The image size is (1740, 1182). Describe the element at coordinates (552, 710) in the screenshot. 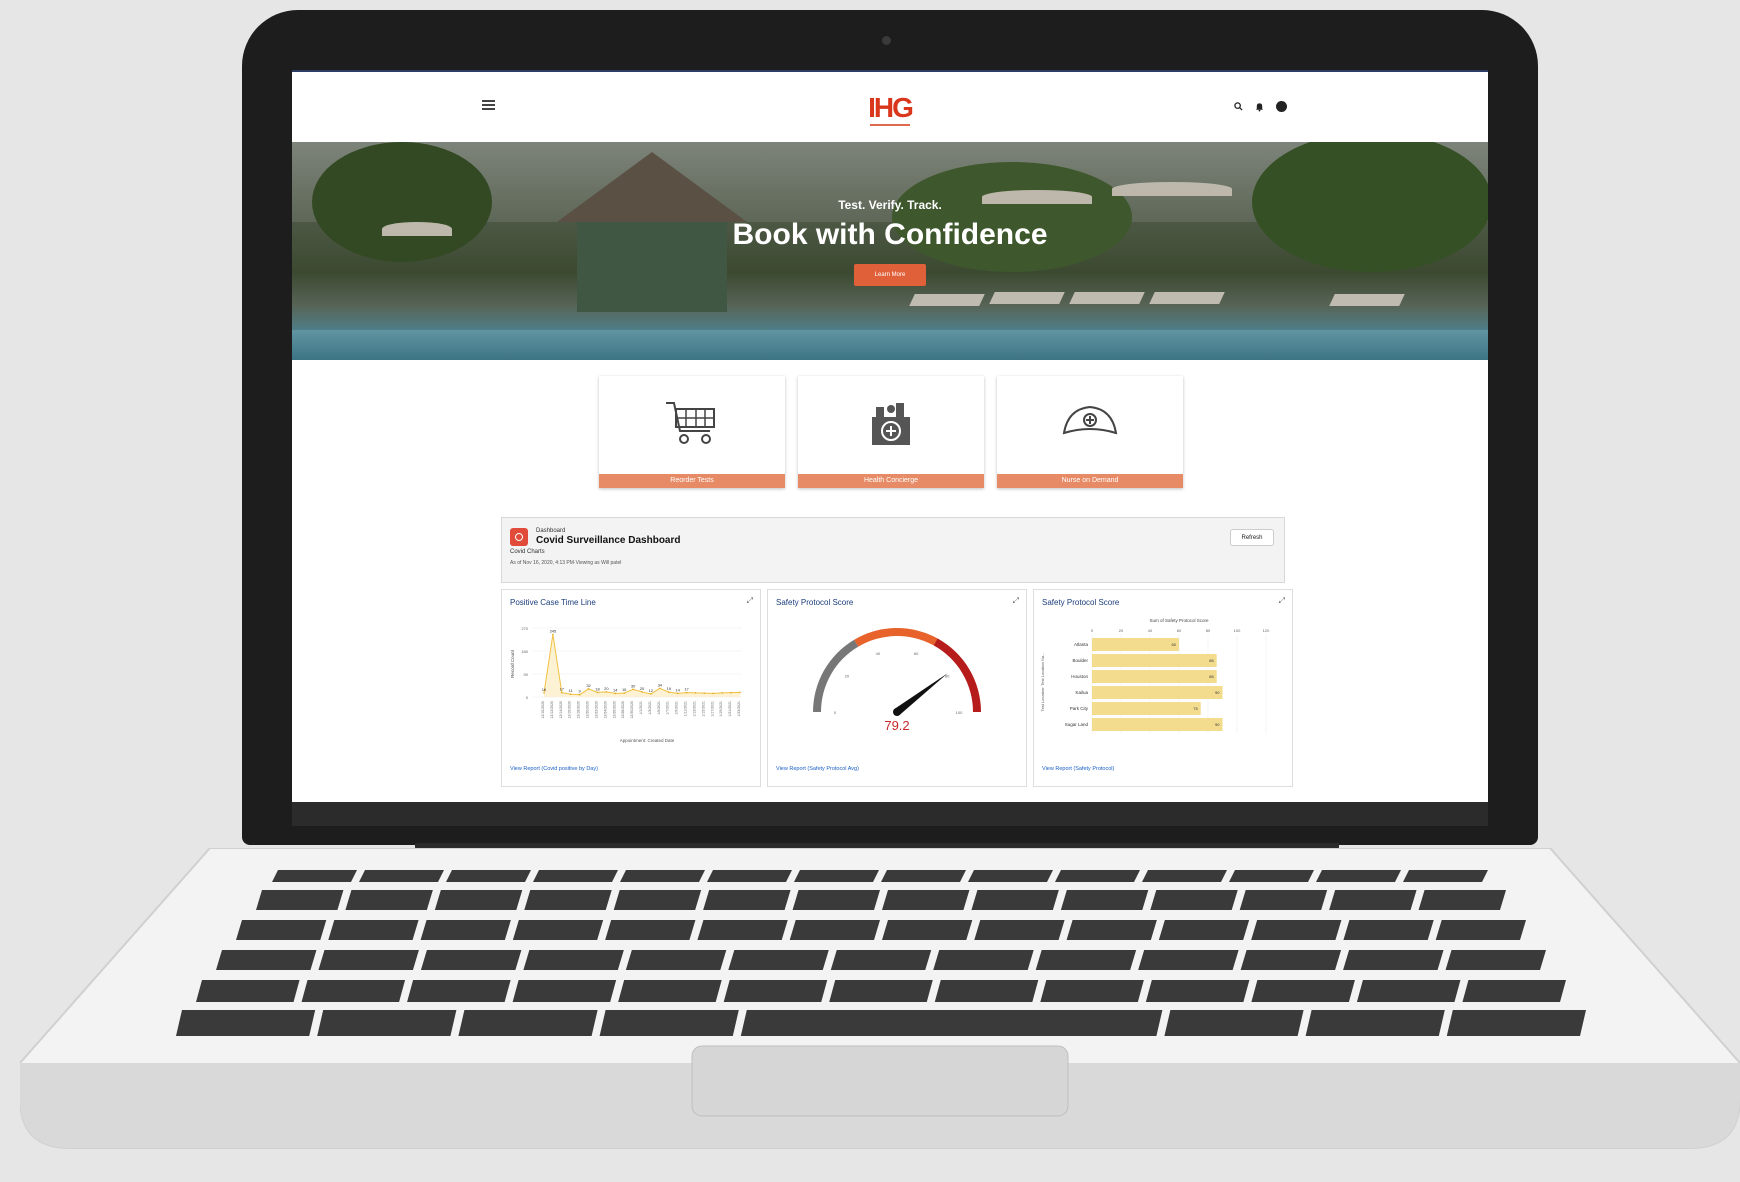

I see `x-tick-label: 12/12/2020` at that location.